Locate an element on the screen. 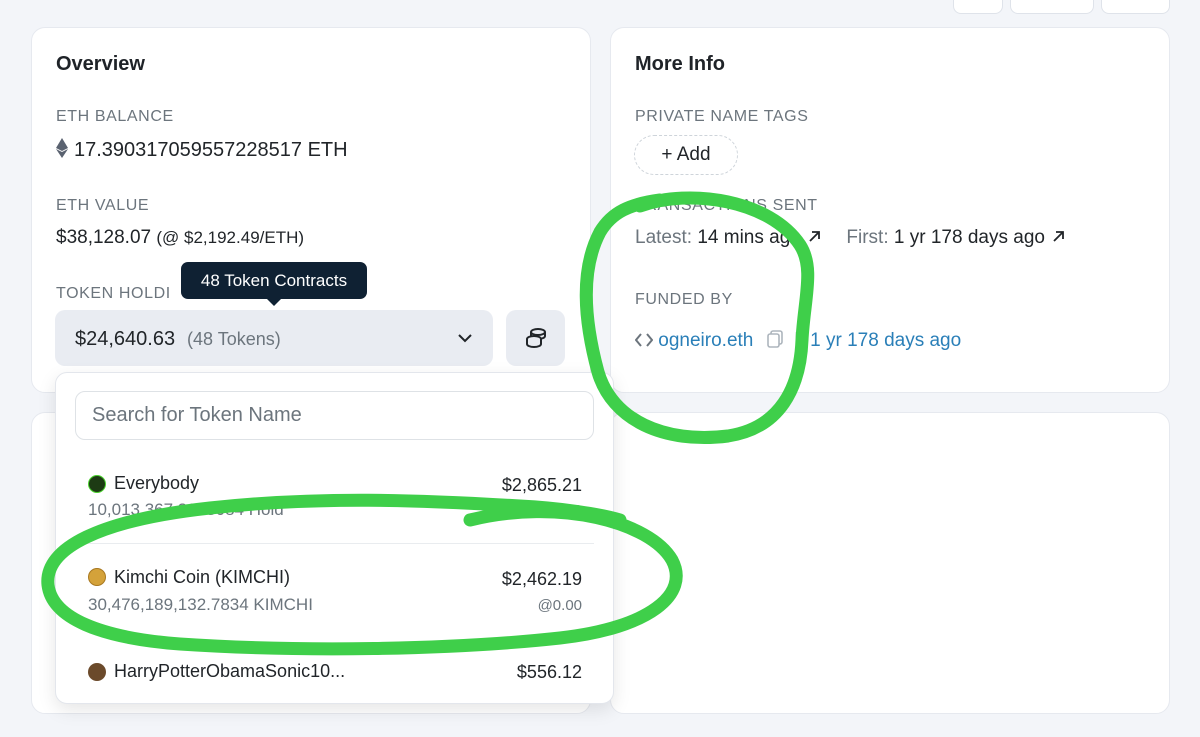  token-search-input is located at coordinates (334, 415).